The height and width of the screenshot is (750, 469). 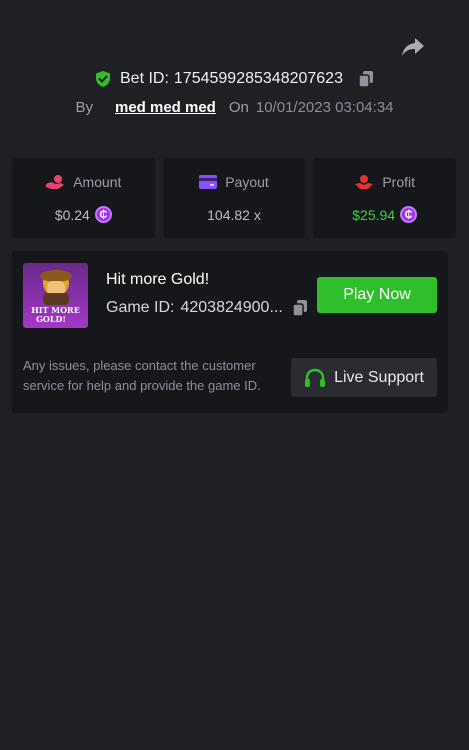 I want to click on game-title: Hit more Gold!, so click(x=158, y=279).